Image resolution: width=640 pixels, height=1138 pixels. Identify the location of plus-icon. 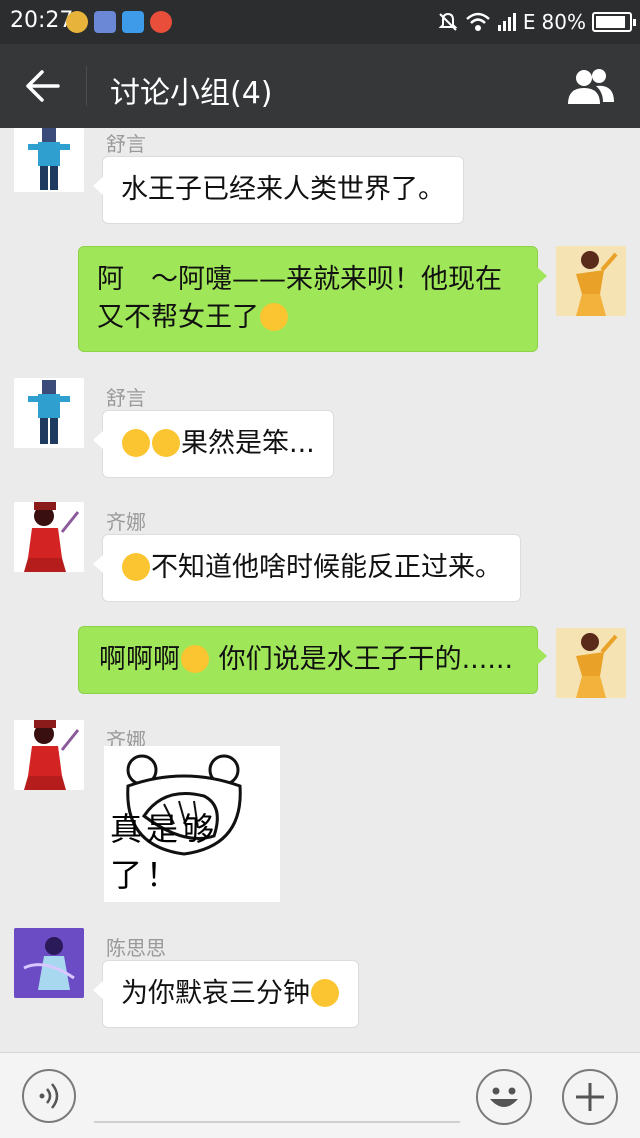
(590, 1097).